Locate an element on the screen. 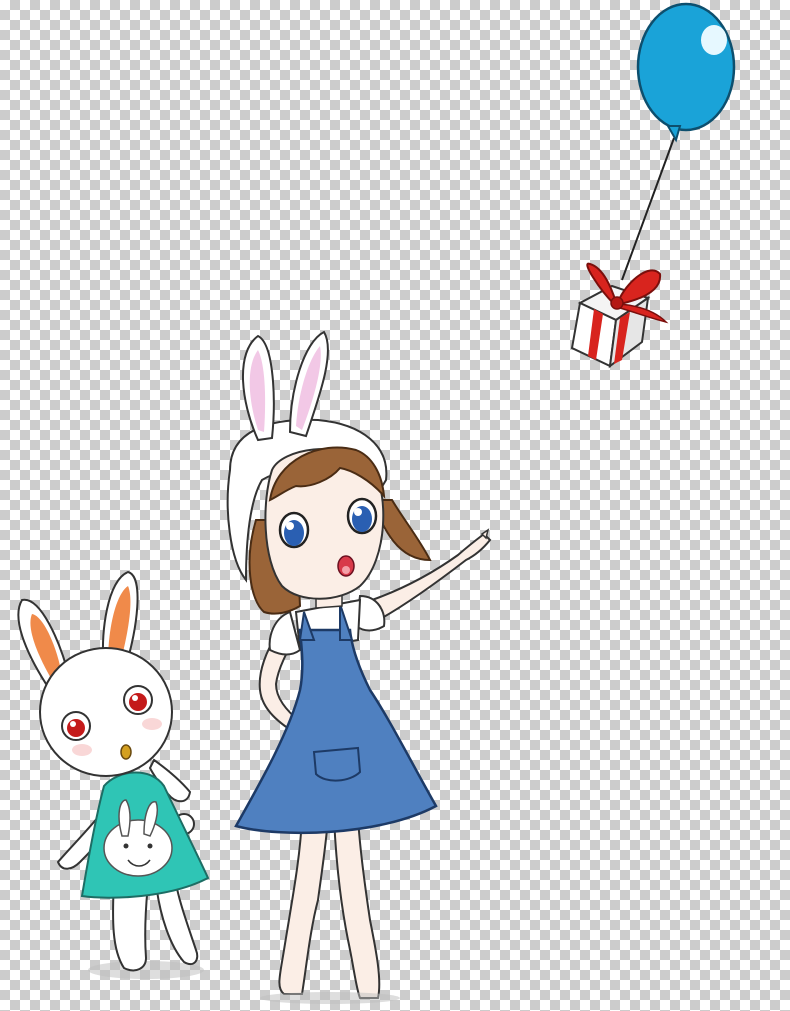  balloon is located at coordinates (678, 141).